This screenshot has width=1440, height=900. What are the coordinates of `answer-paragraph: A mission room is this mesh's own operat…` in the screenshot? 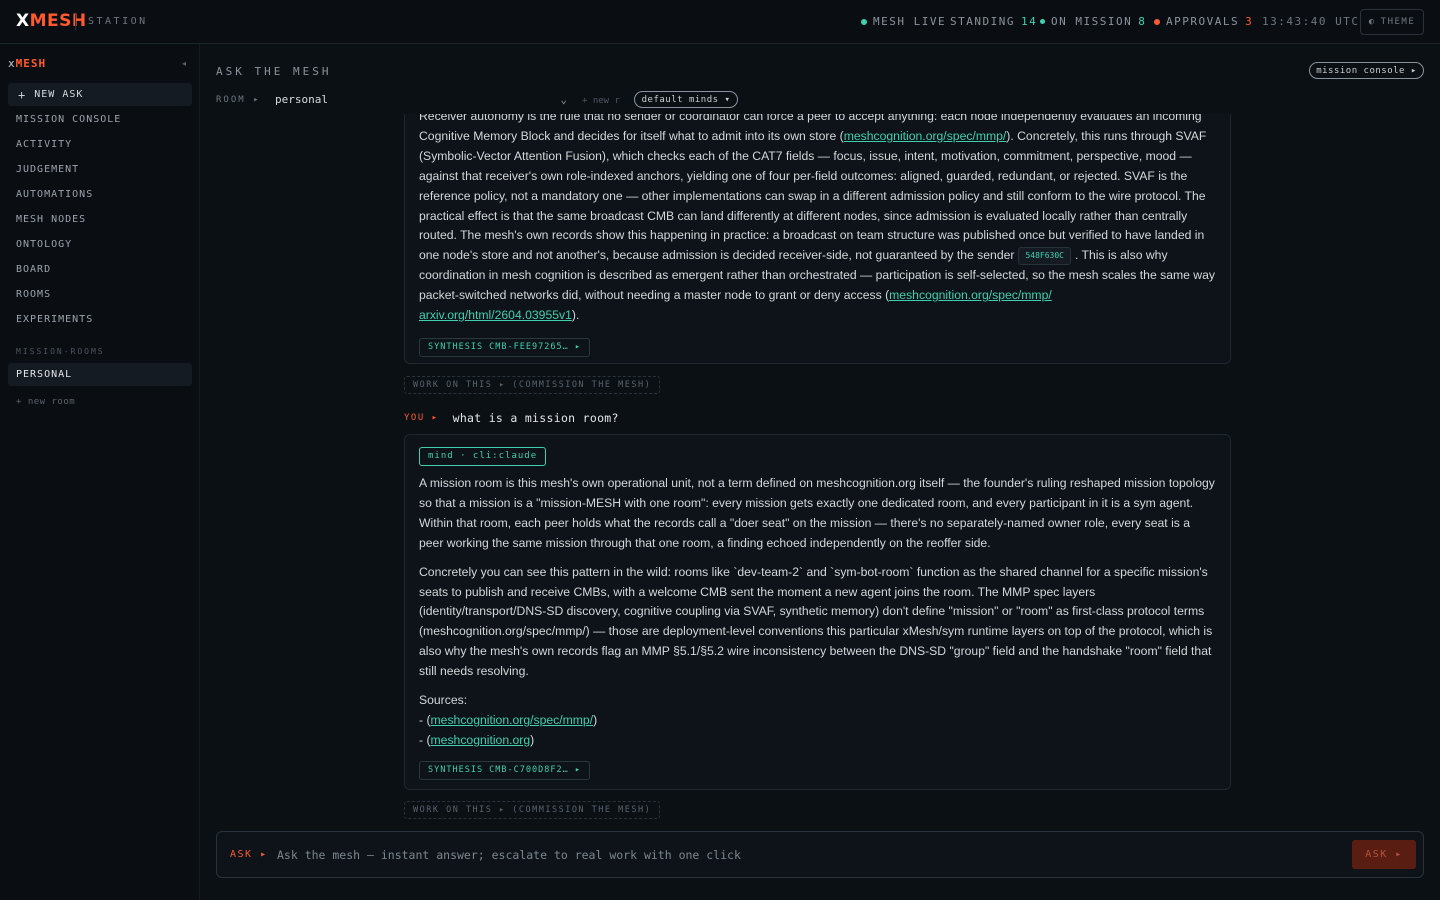 It's located at (817, 513).